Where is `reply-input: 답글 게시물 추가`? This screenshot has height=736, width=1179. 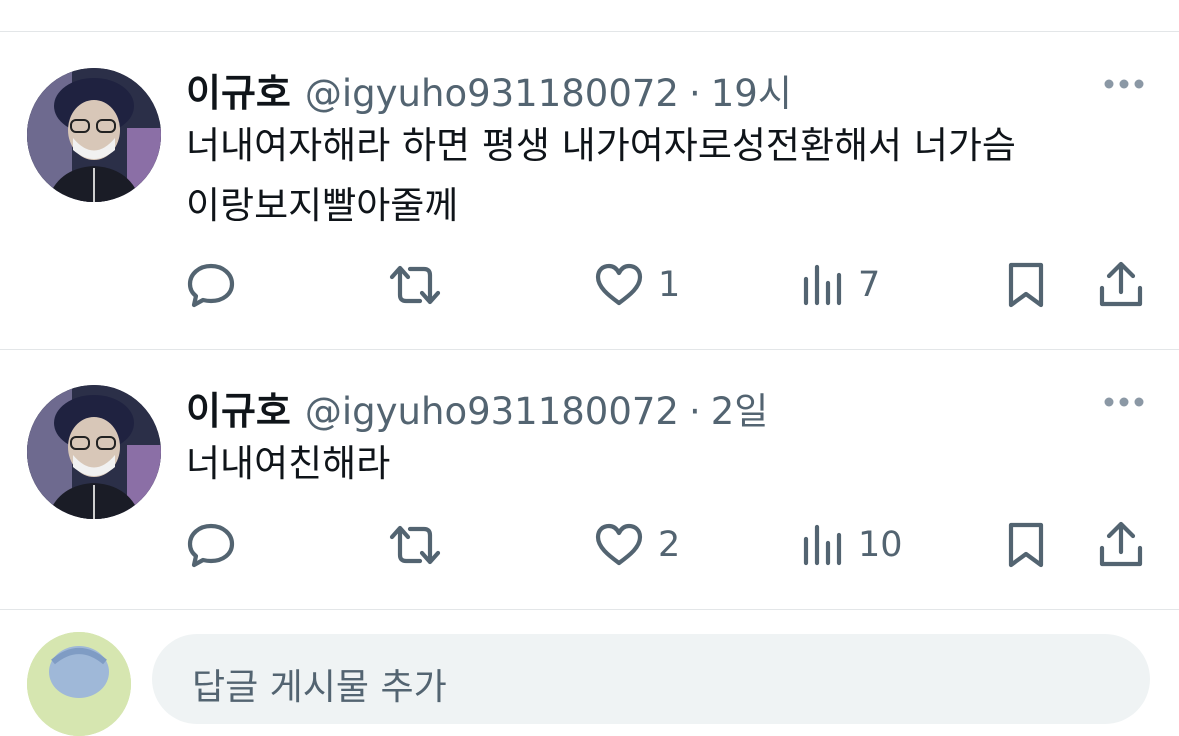 reply-input: 답글 게시물 추가 is located at coordinates (651, 679).